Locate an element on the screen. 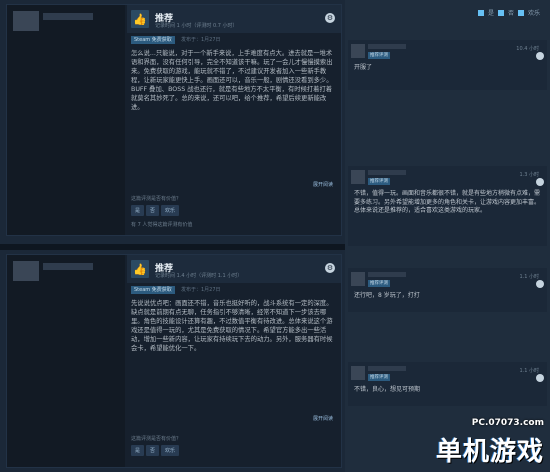 This screenshot has height=472, width=550. watermark-site: PC.07073.com is located at coordinates (507, 423).